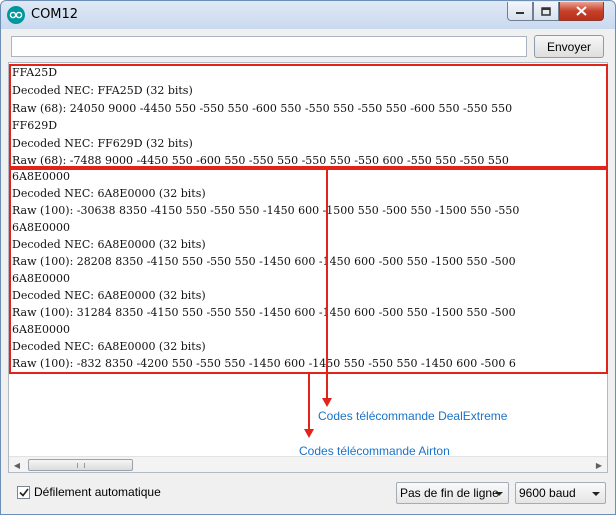 Image resolution: width=616 pixels, height=515 pixels. I want to click on output-line: FFA25D, so click(35, 72).